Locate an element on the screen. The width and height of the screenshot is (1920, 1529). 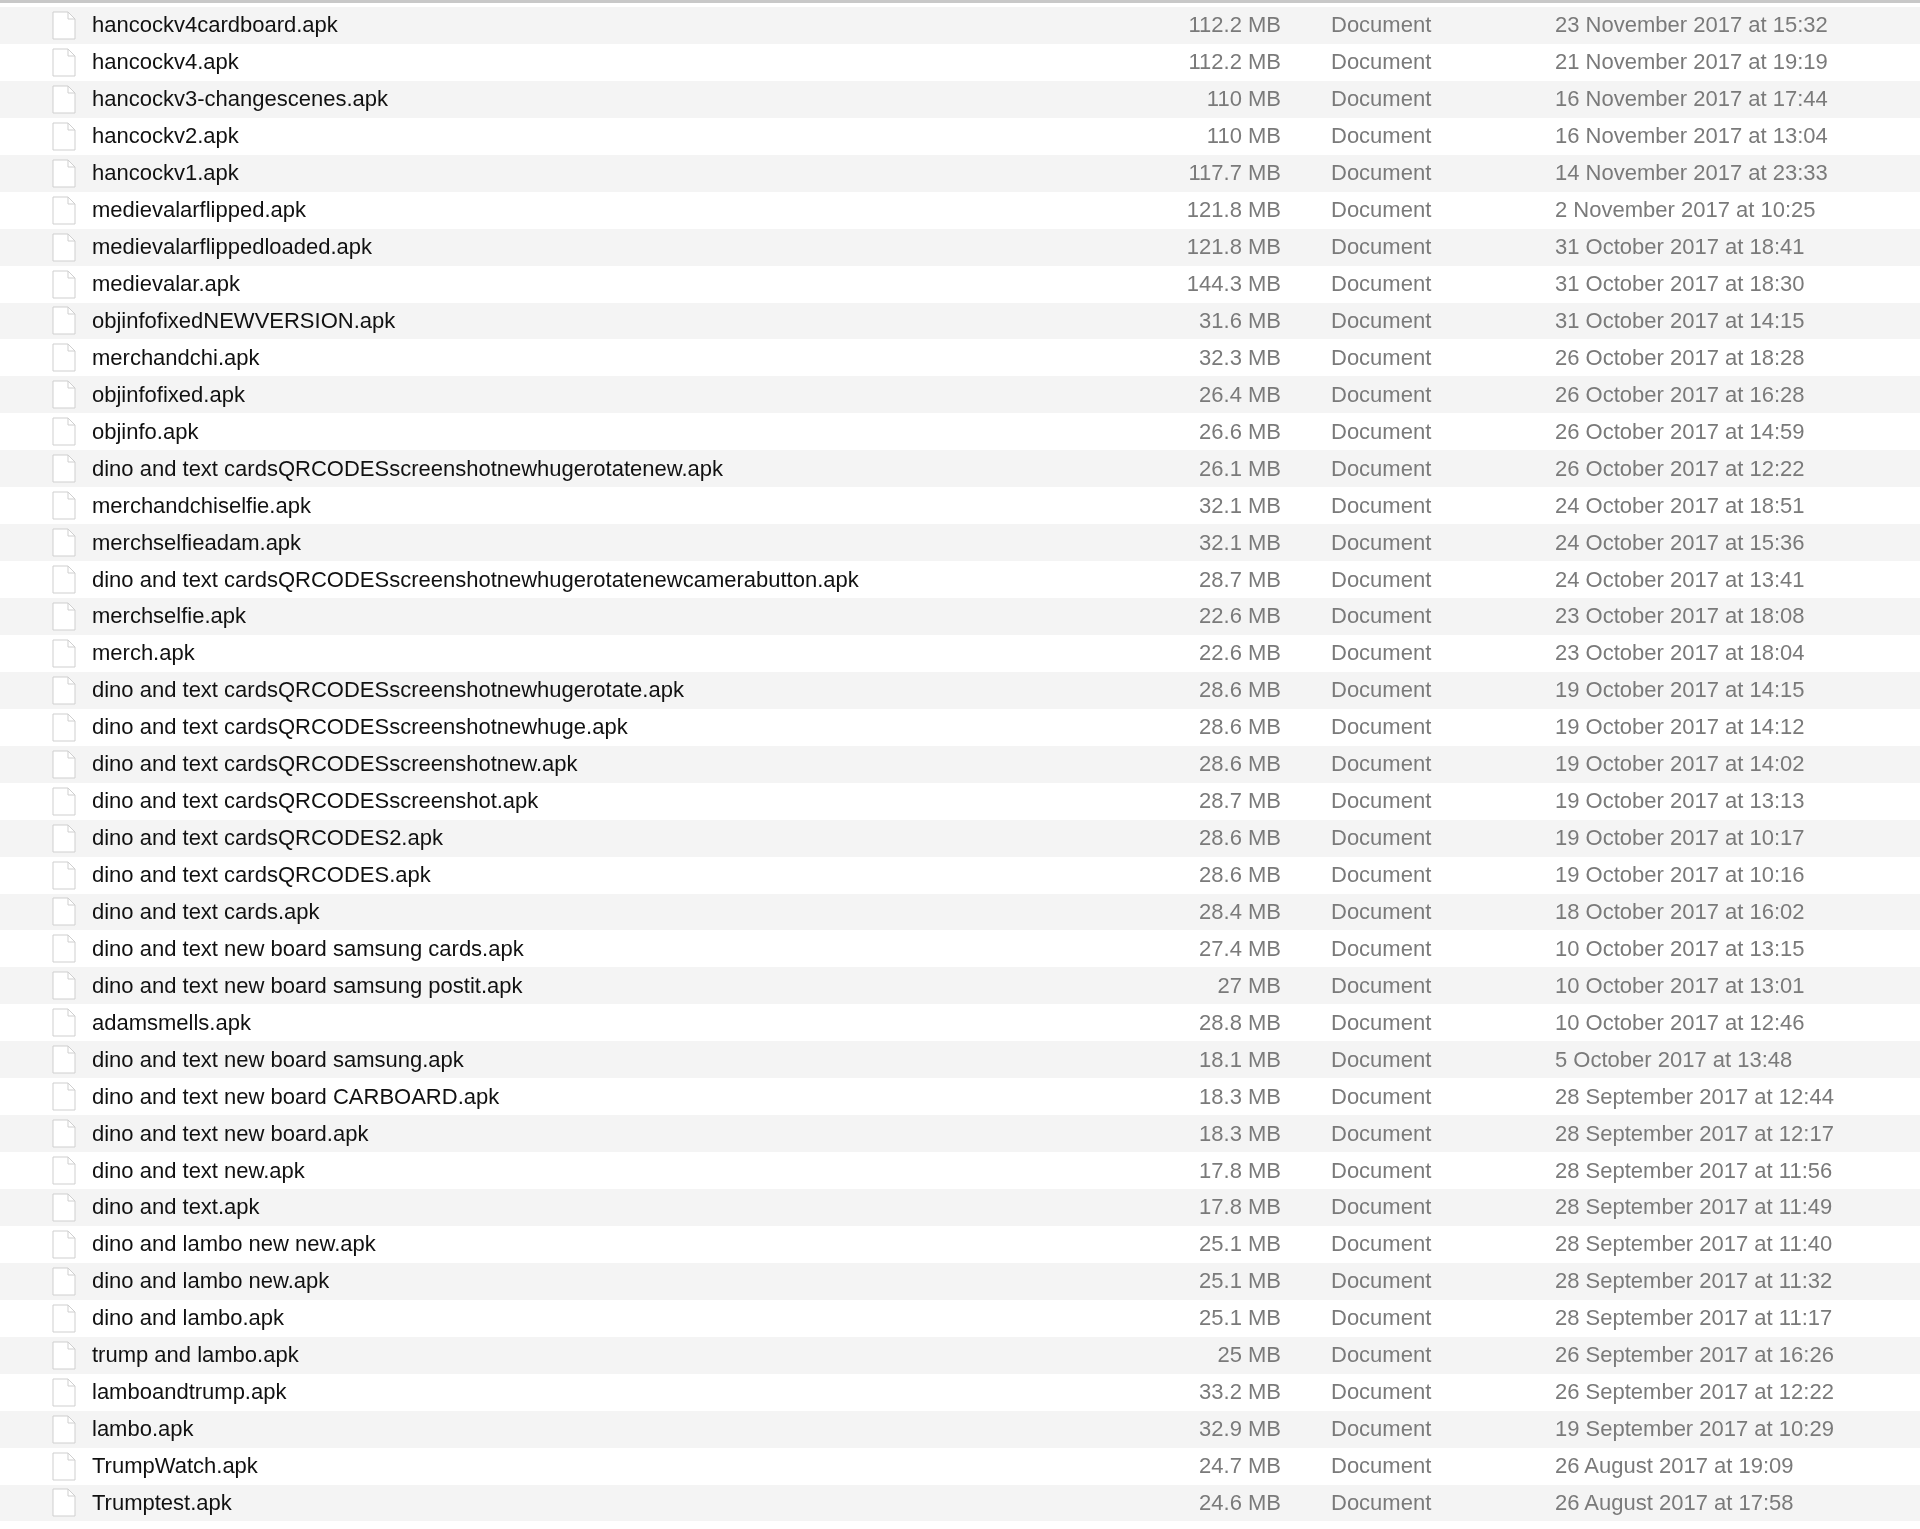
file-size: 26.4 MB is located at coordinates (1240, 394).